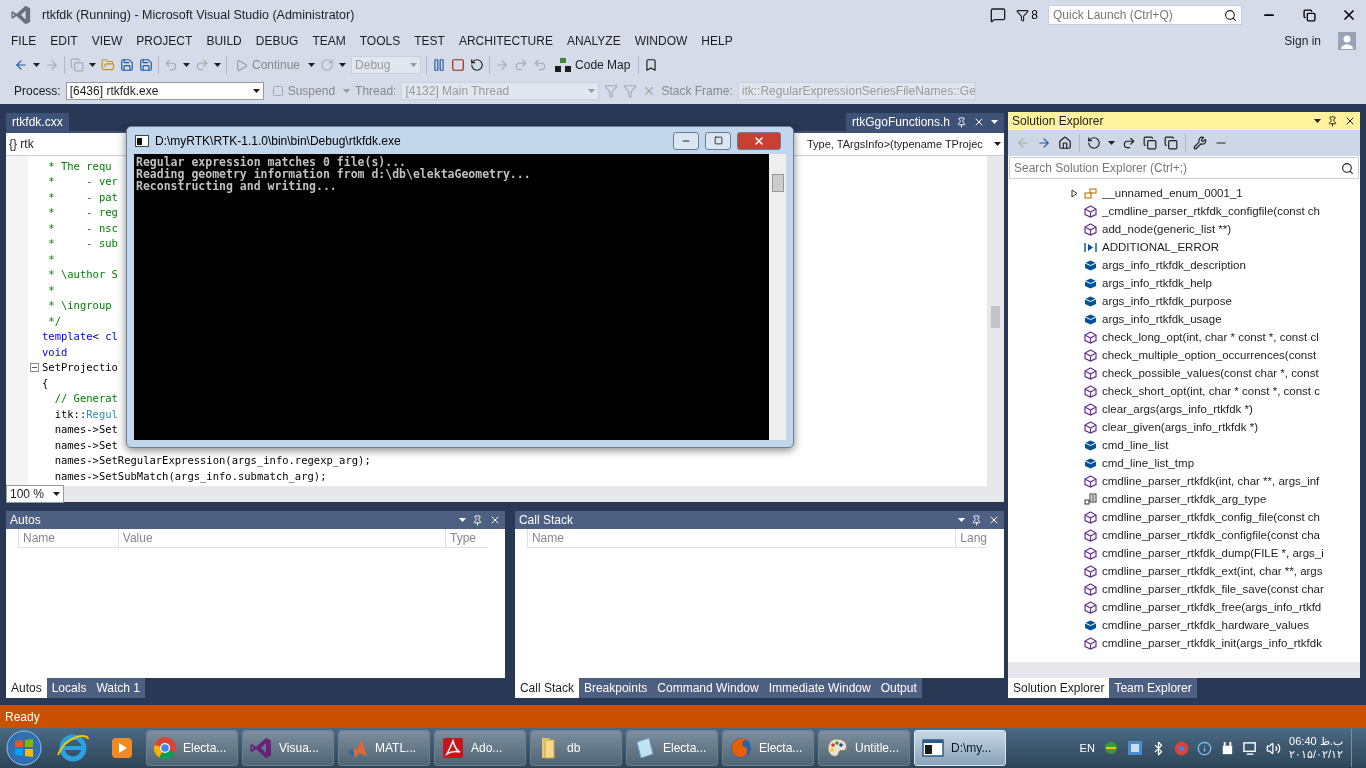 This screenshot has width=1366, height=768. What do you see at coordinates (1184, 463) in the screenshot?
I see `tree-item: cmd_line_list_tmp` at bounding box center [1184, 463].